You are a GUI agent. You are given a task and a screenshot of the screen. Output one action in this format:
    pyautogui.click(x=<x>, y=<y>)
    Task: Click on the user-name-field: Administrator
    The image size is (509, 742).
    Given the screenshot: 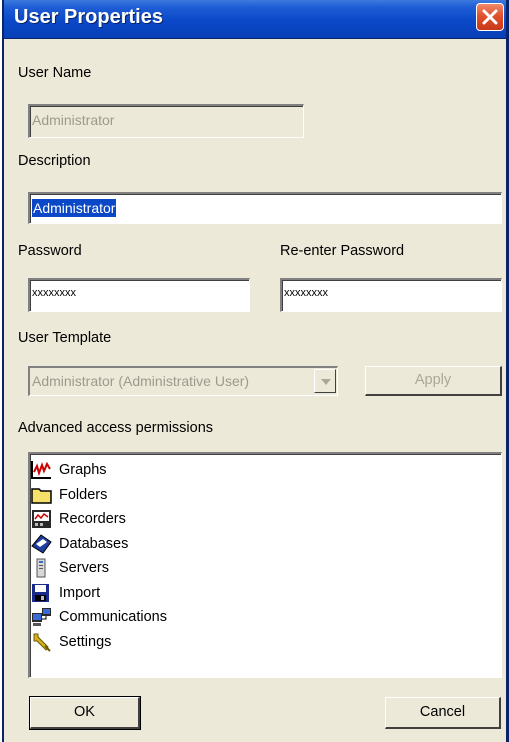 What is the action you would take?
    pyautogui.click(x=166, y=121)
    